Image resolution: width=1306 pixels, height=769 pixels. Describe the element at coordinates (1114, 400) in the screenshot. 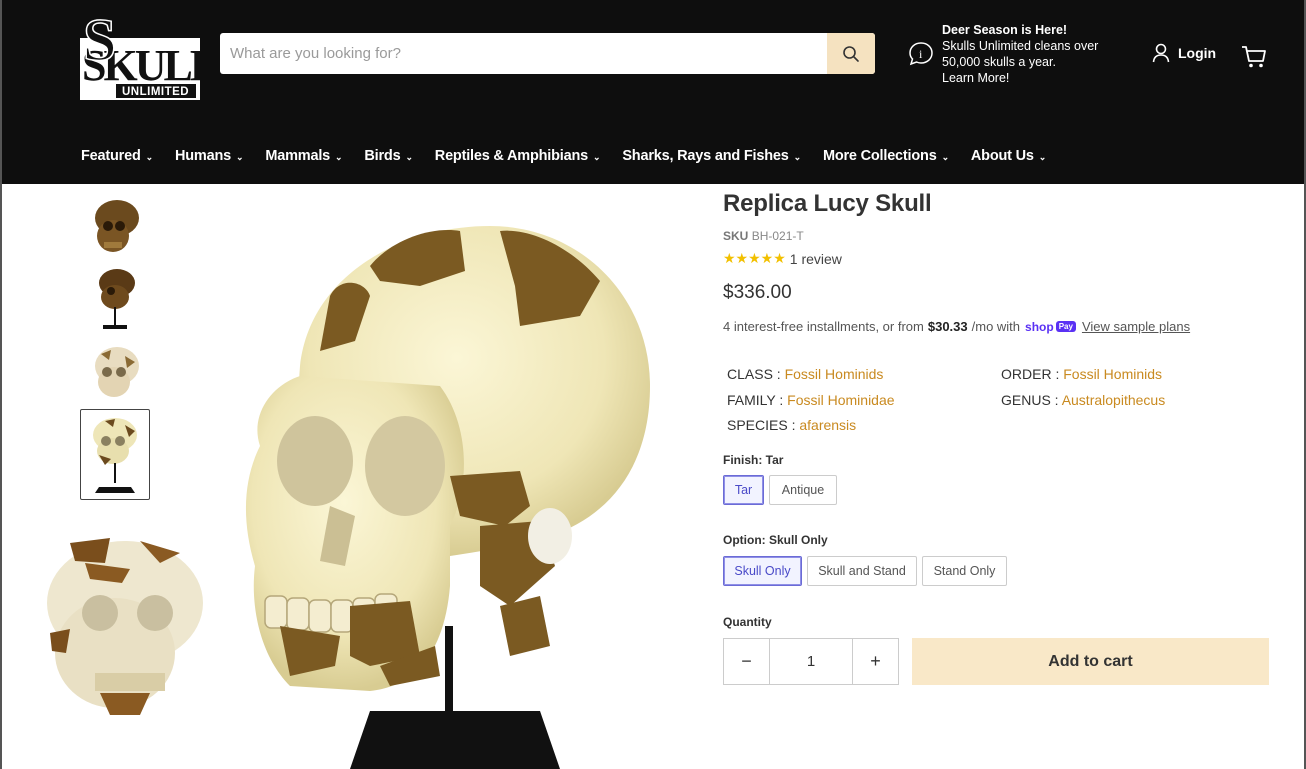

I see `genus-link: Australopithecus` at that location.